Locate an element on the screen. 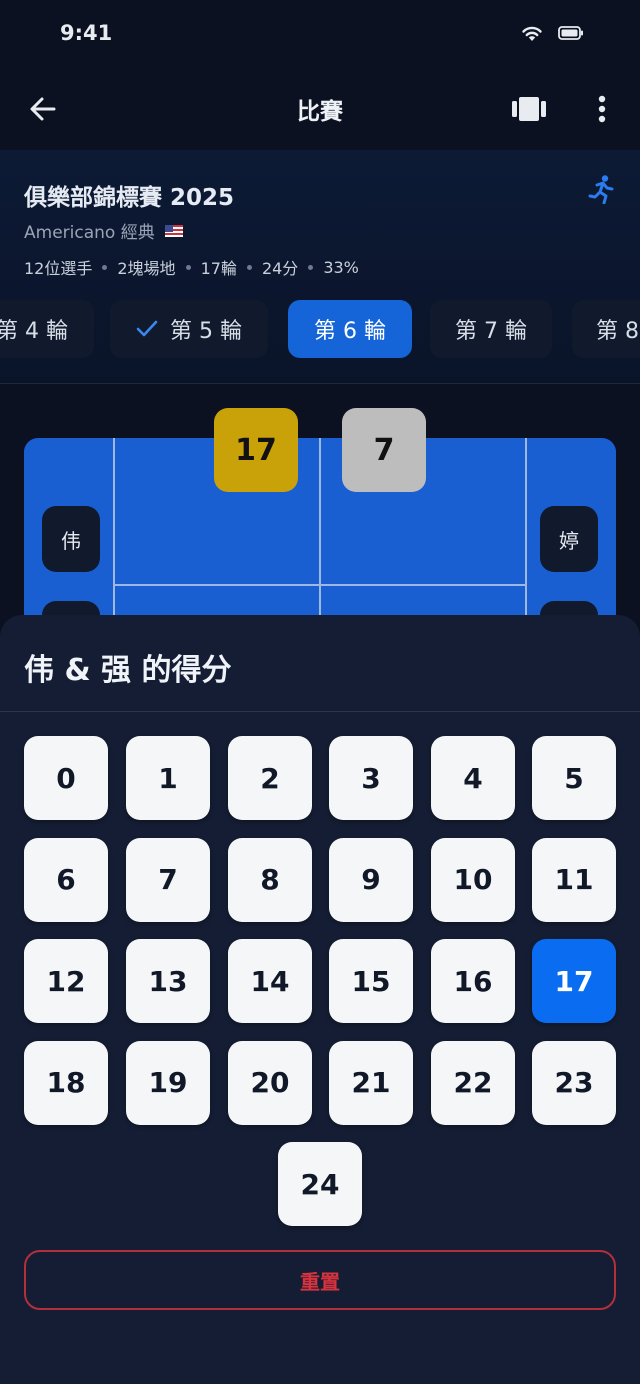 This screenshot has width=640, height=1384. score-key-18: 18 is located at coordinates (66, 1082).